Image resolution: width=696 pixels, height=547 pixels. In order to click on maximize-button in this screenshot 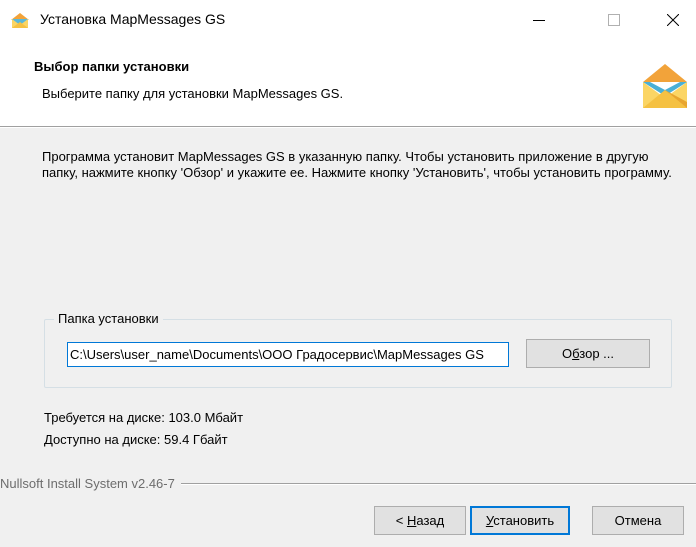, I will do `click(614, 20)`.